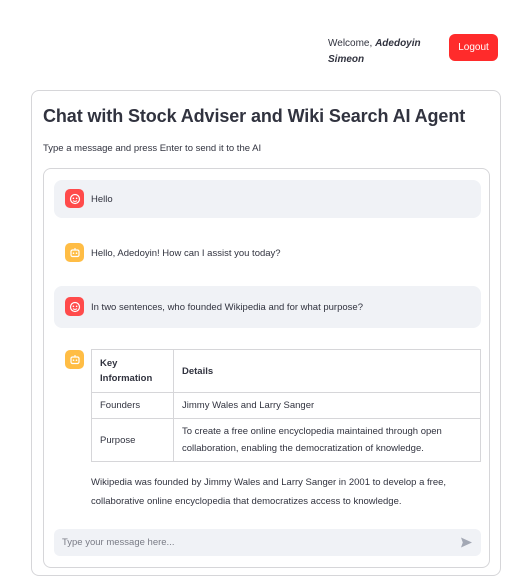 The width and height of the screenshot is (531, 581). I want to click on table-cell: Purpose, so click(132, 440).